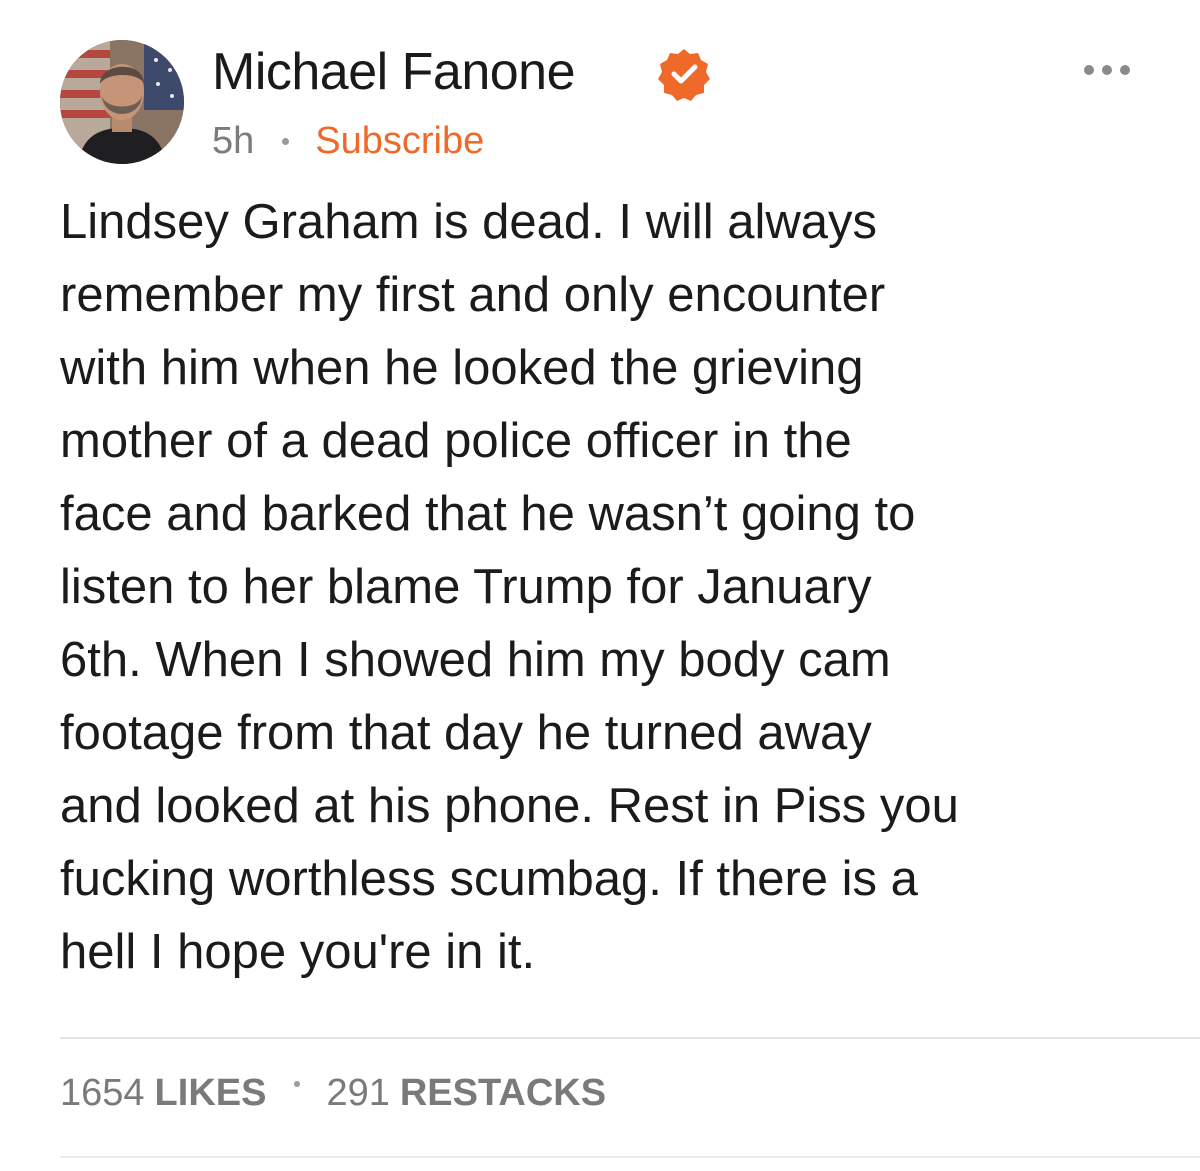  I want to click on likes-stat: 1654 LIKES, so click(163, 1093).